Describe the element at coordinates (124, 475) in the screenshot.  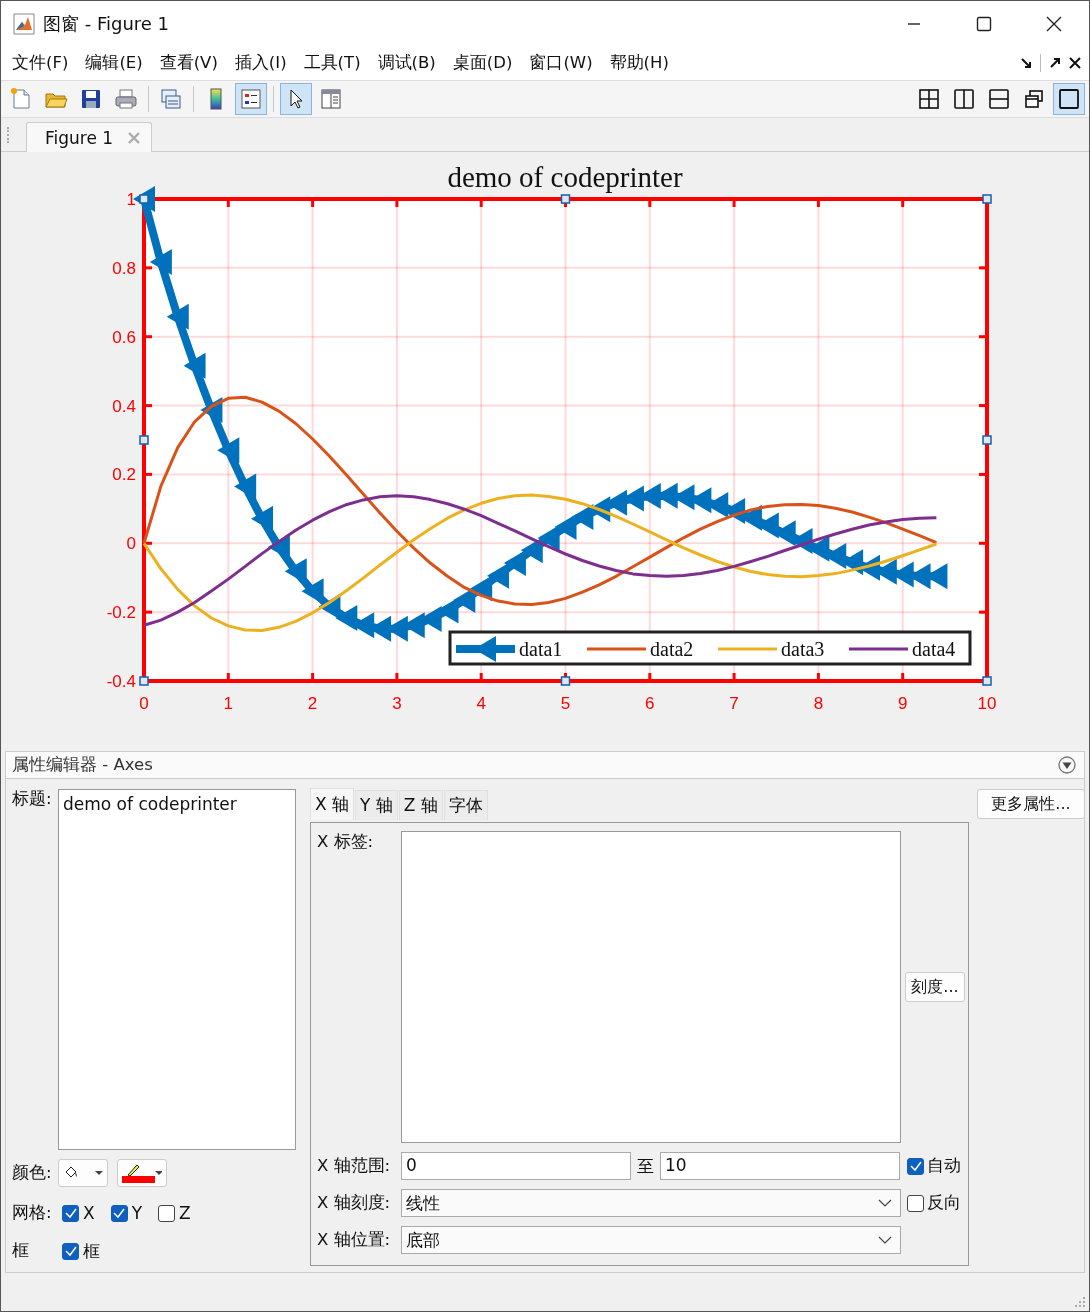
I see `tick-label: 0.2` at that location.